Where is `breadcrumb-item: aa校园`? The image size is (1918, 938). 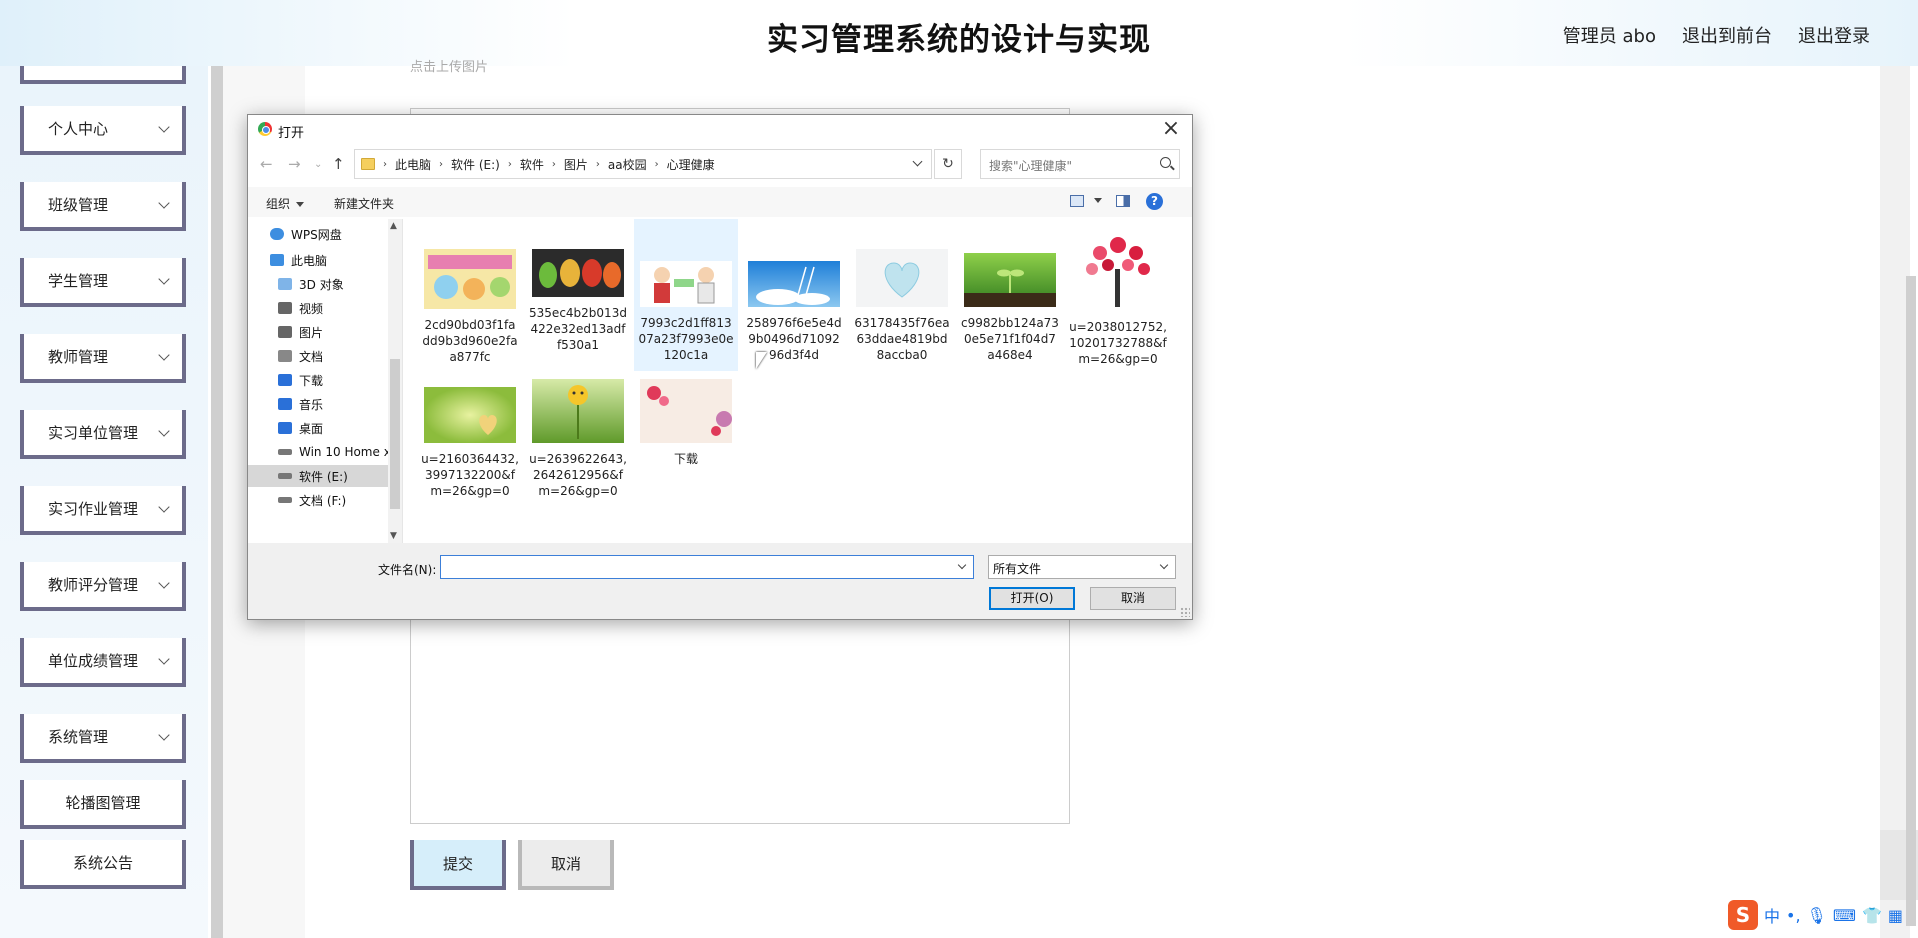 breadcrumb-item: aa校园 is located at coordinates (627, 164).